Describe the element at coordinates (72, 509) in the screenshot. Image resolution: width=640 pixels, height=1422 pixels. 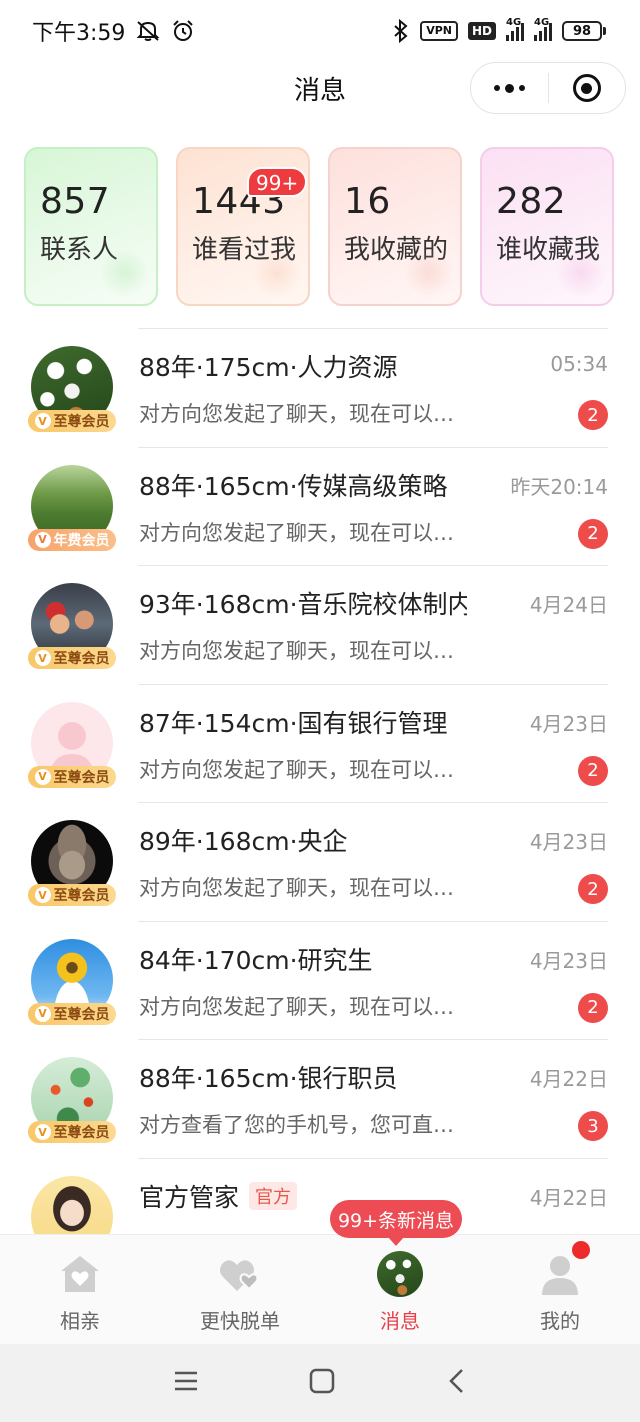
I see `avatar-container: V 年费会员` at that location.